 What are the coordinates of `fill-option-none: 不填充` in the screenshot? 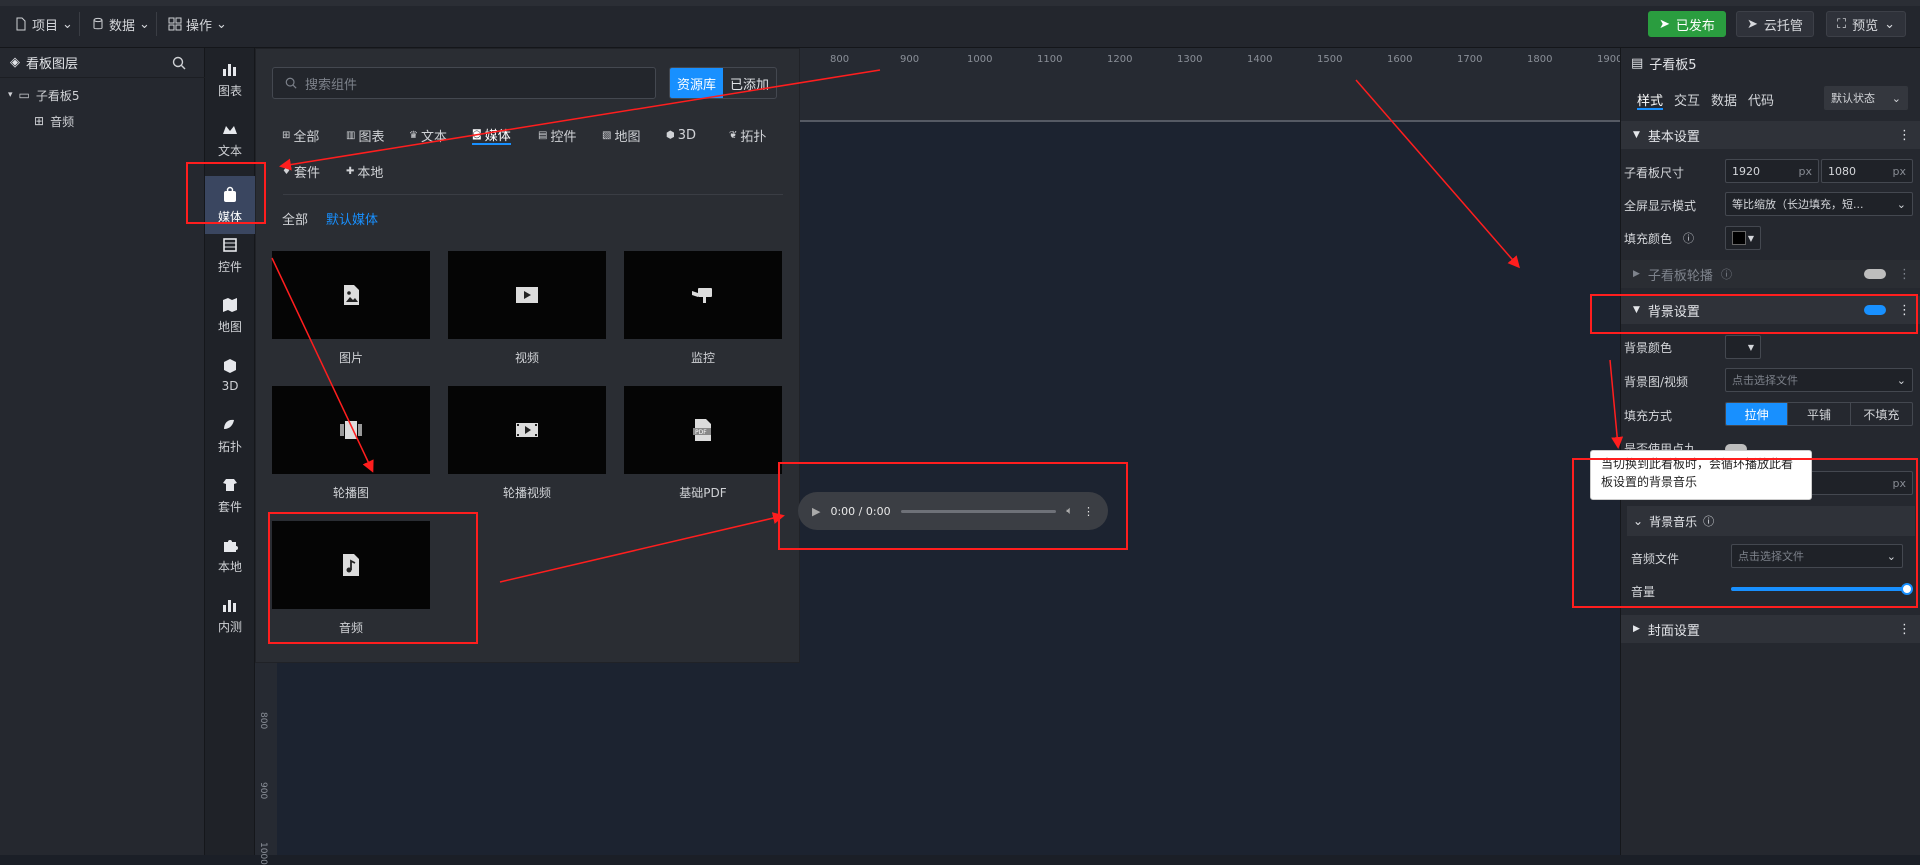 It's located at (1880, 414).